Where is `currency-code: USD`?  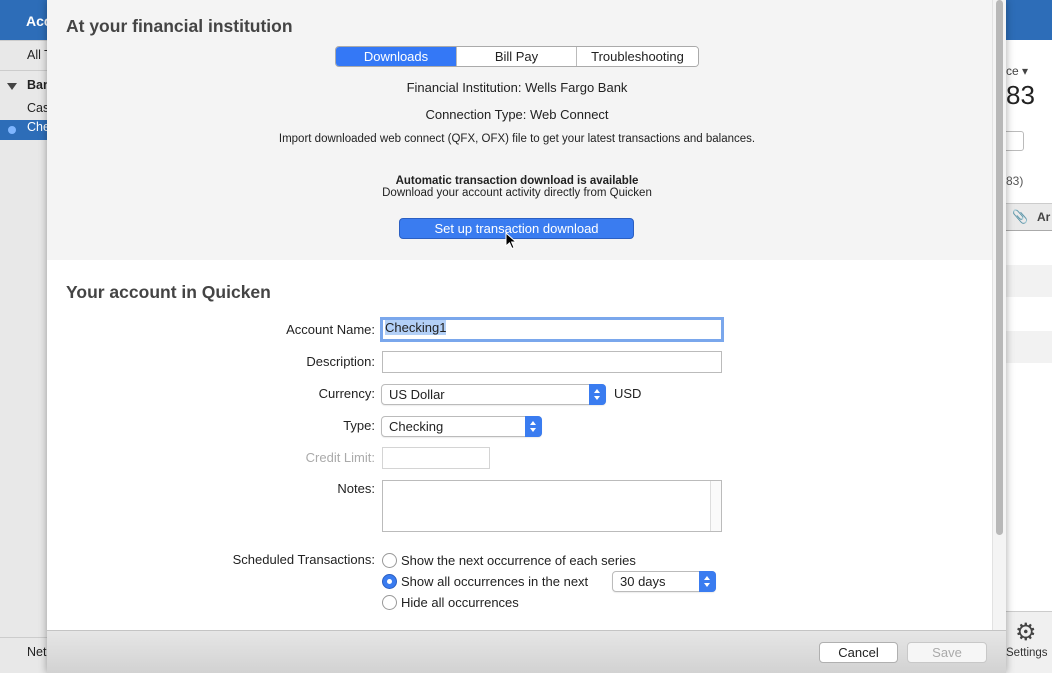
currency-code: USD is located at coordinates (628, 393).